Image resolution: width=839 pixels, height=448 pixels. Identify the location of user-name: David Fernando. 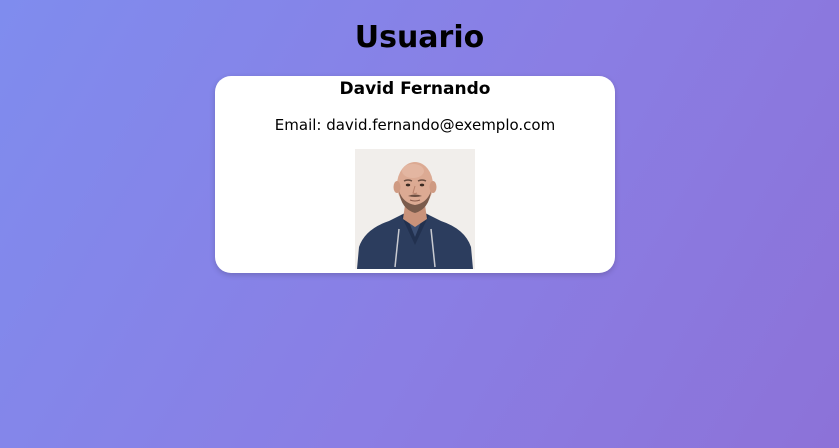
(415, 89).